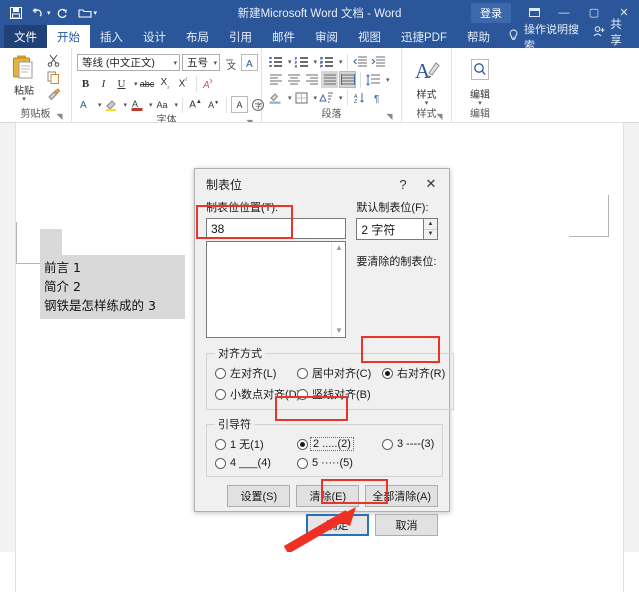  What do you see at coordinates (128, 62) in the screenshot?
I see `font-name-combo: 等线 (中文正文) ▾` at bounding box center [128, 62].